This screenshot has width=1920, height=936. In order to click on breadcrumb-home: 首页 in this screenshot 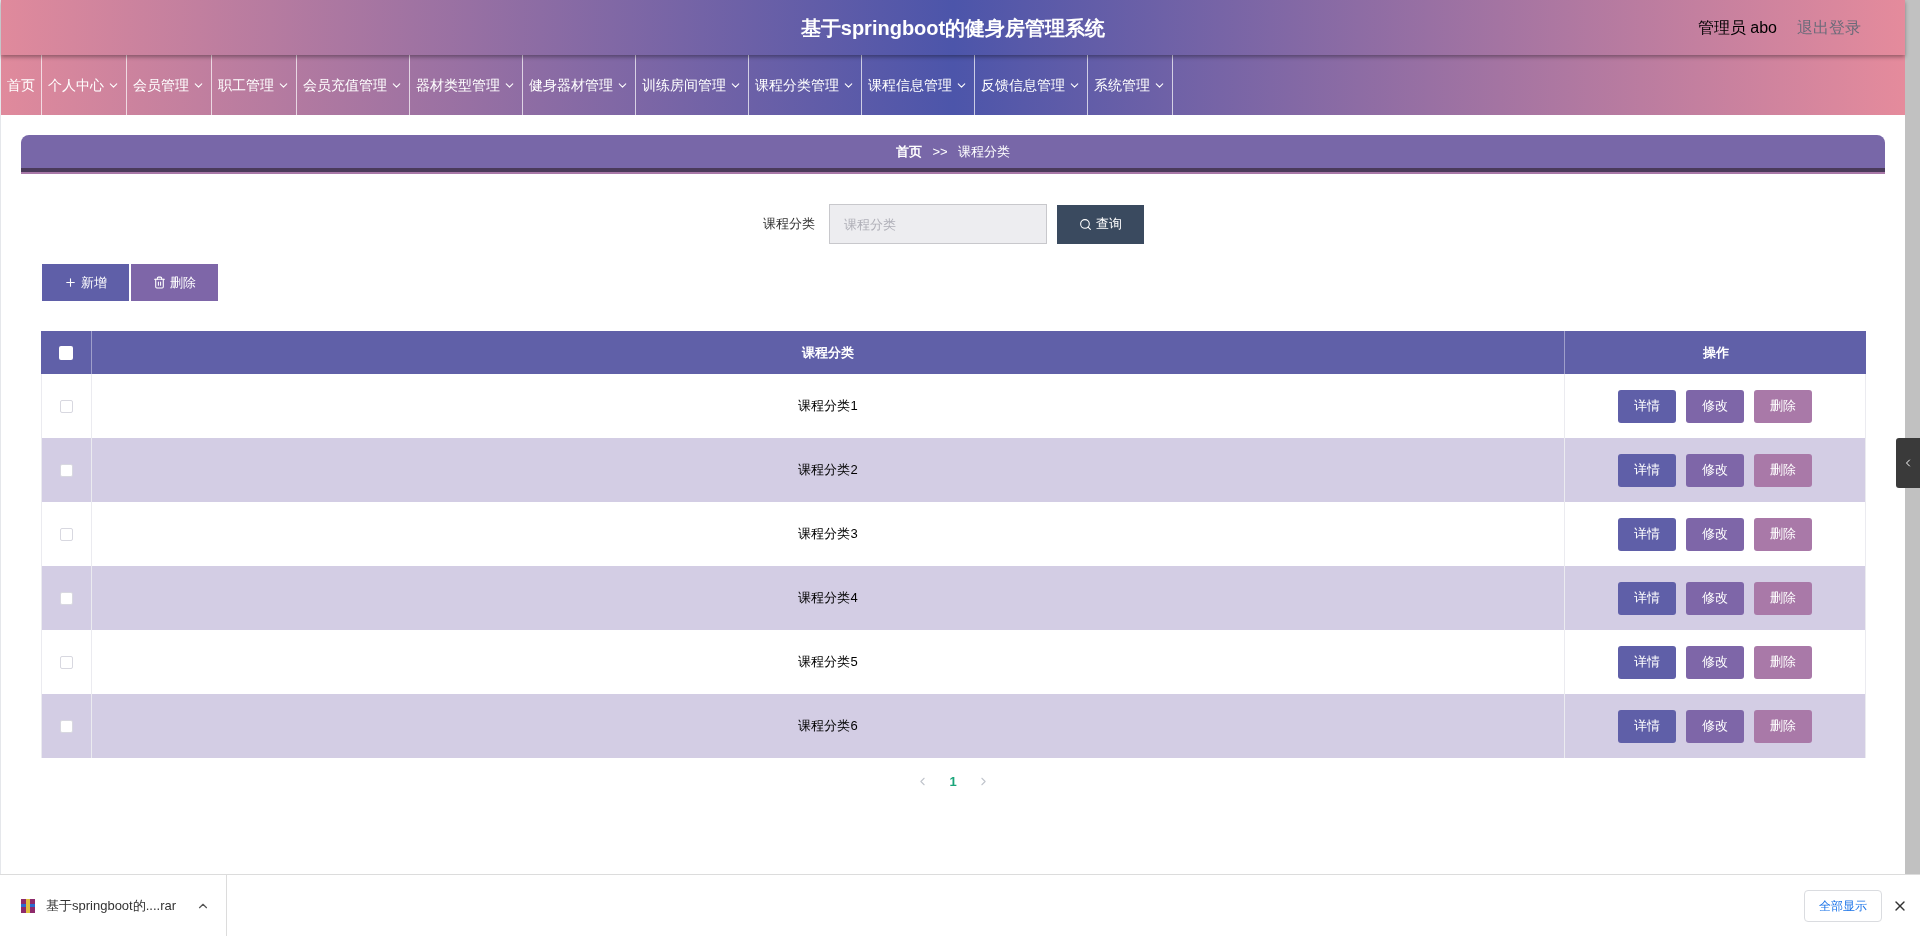, I will do `click(909, 151)`.